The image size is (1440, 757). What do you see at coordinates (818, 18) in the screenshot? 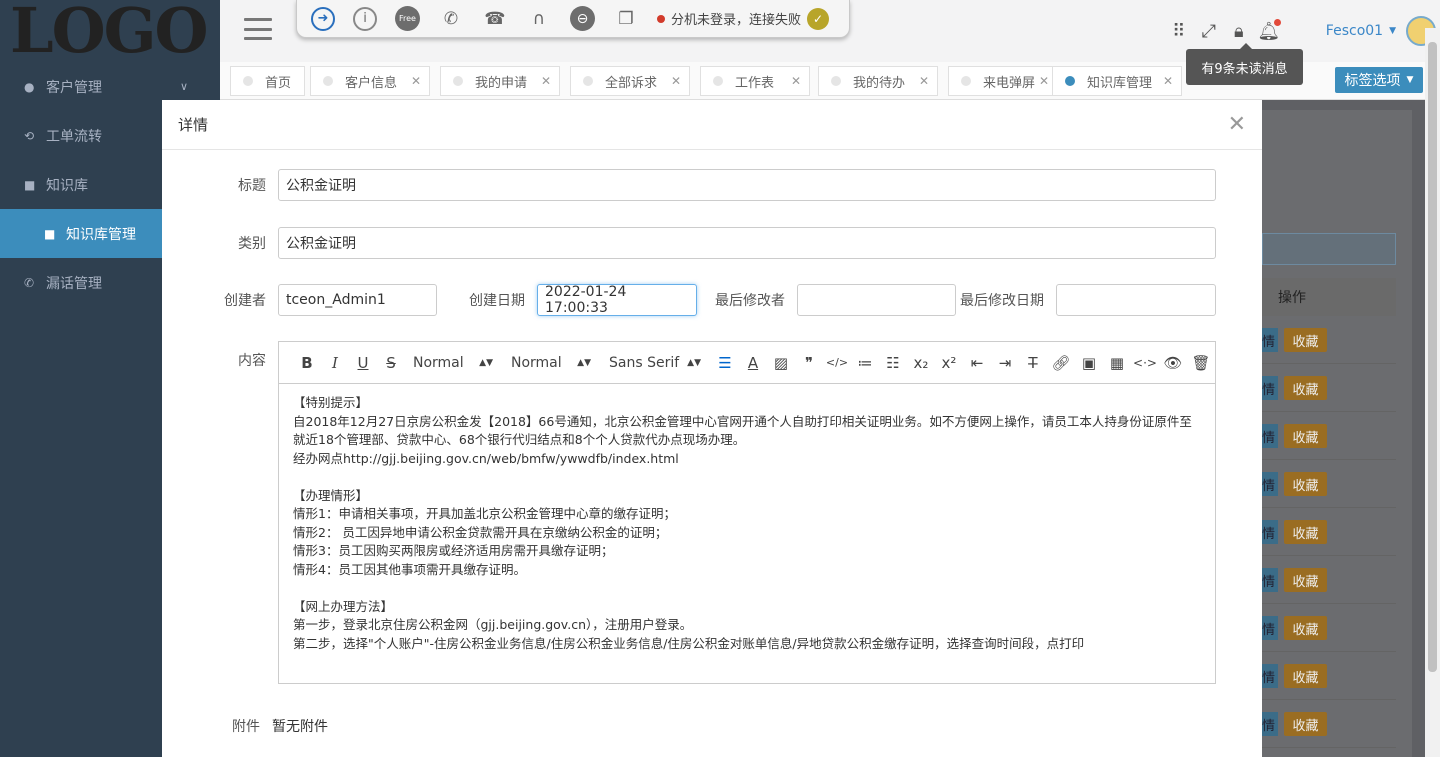
I see `check-icon: ✓` at bounding box center [818, 18].